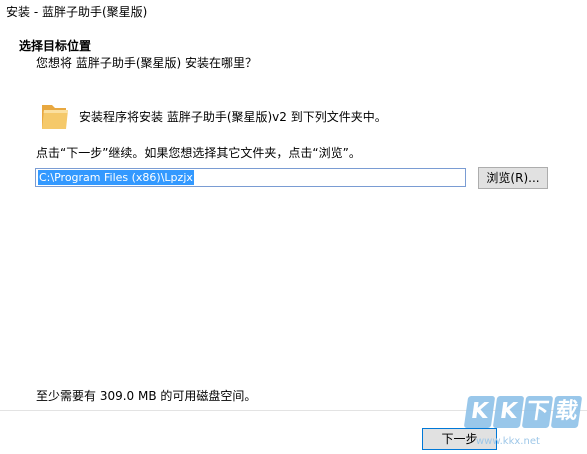 This screenshot has width=587, height=454. I want to click on disk-space-requirement: 至少需要有 309.0 MB 的可用磁盘空间。, so click(146, 396).